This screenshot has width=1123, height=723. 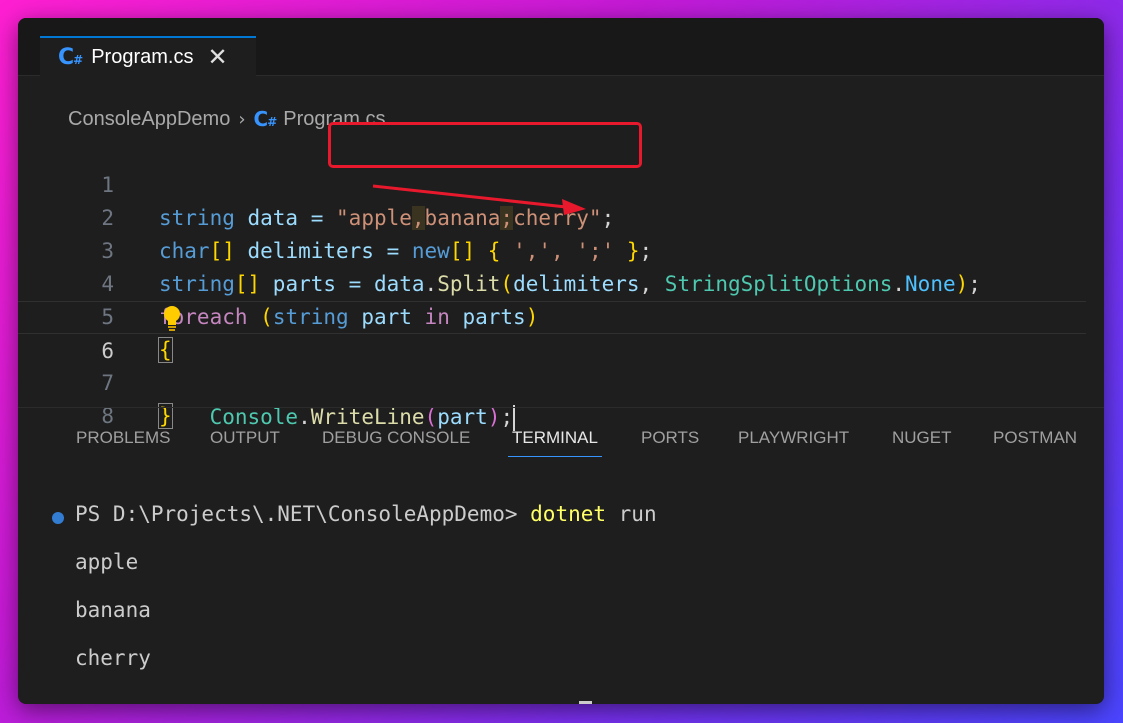 I want to click on command-status-icon, so click(x=58, y=518).